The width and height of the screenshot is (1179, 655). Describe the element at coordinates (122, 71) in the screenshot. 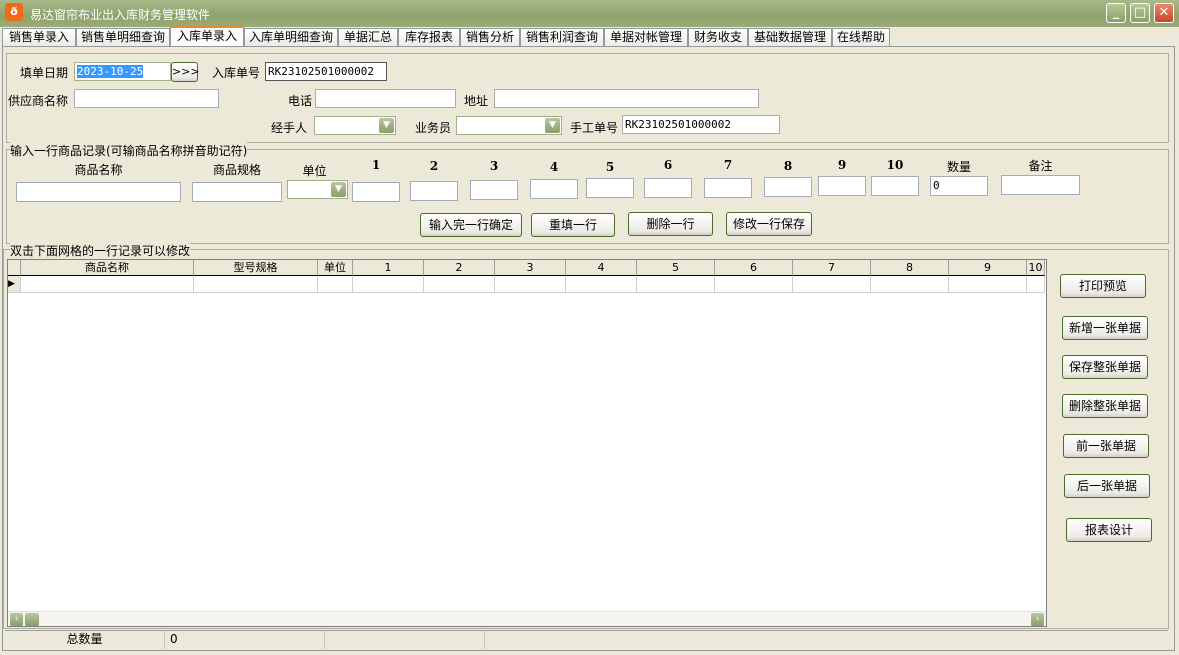

I see `date-input: 2023-10-25` at that location.